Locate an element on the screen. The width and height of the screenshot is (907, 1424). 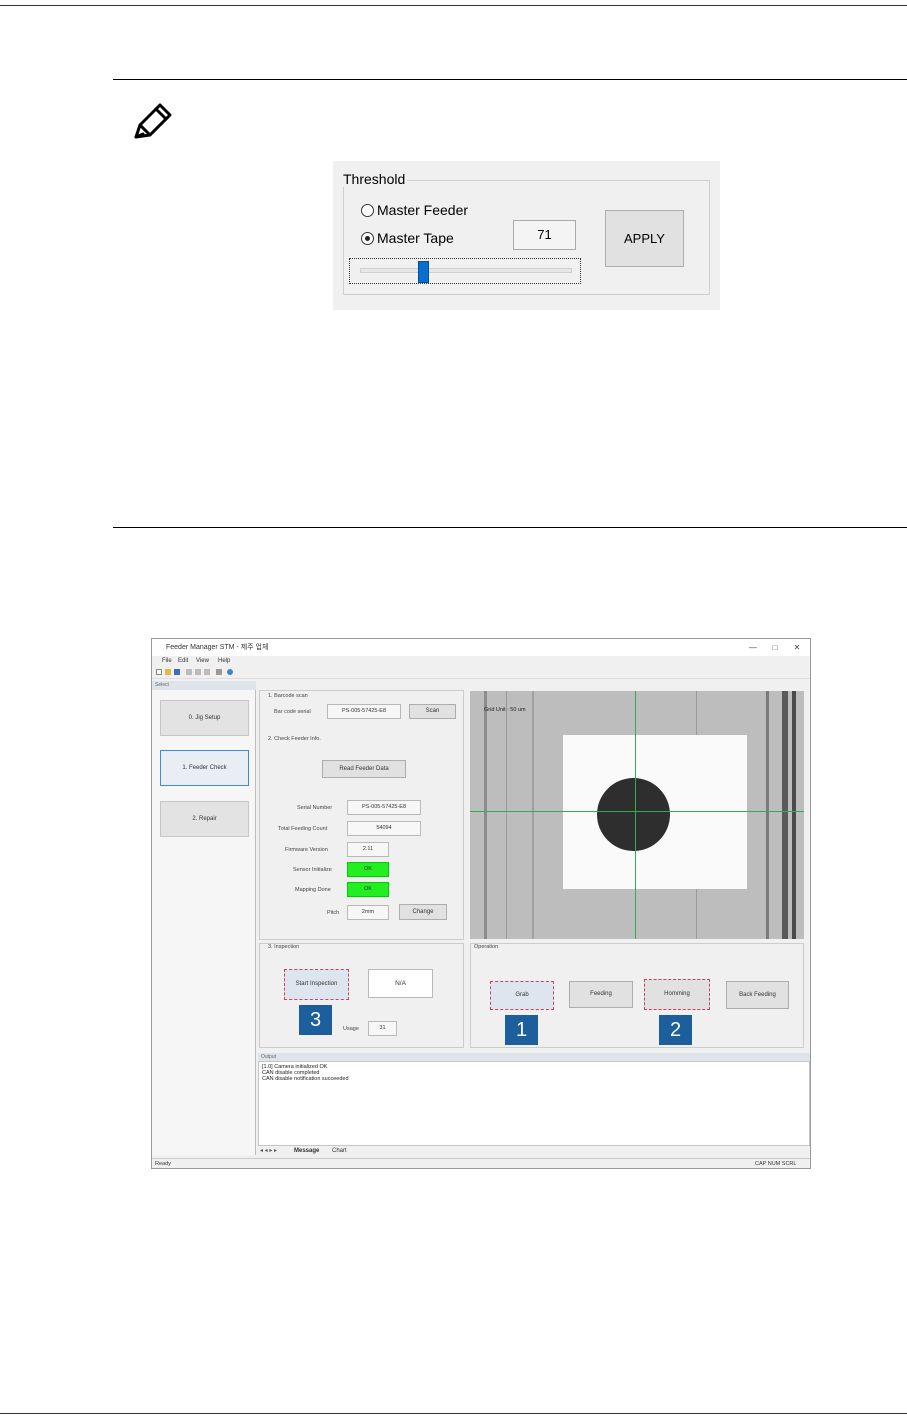
usage-label: Usage is located at coordinates (351, 1029).